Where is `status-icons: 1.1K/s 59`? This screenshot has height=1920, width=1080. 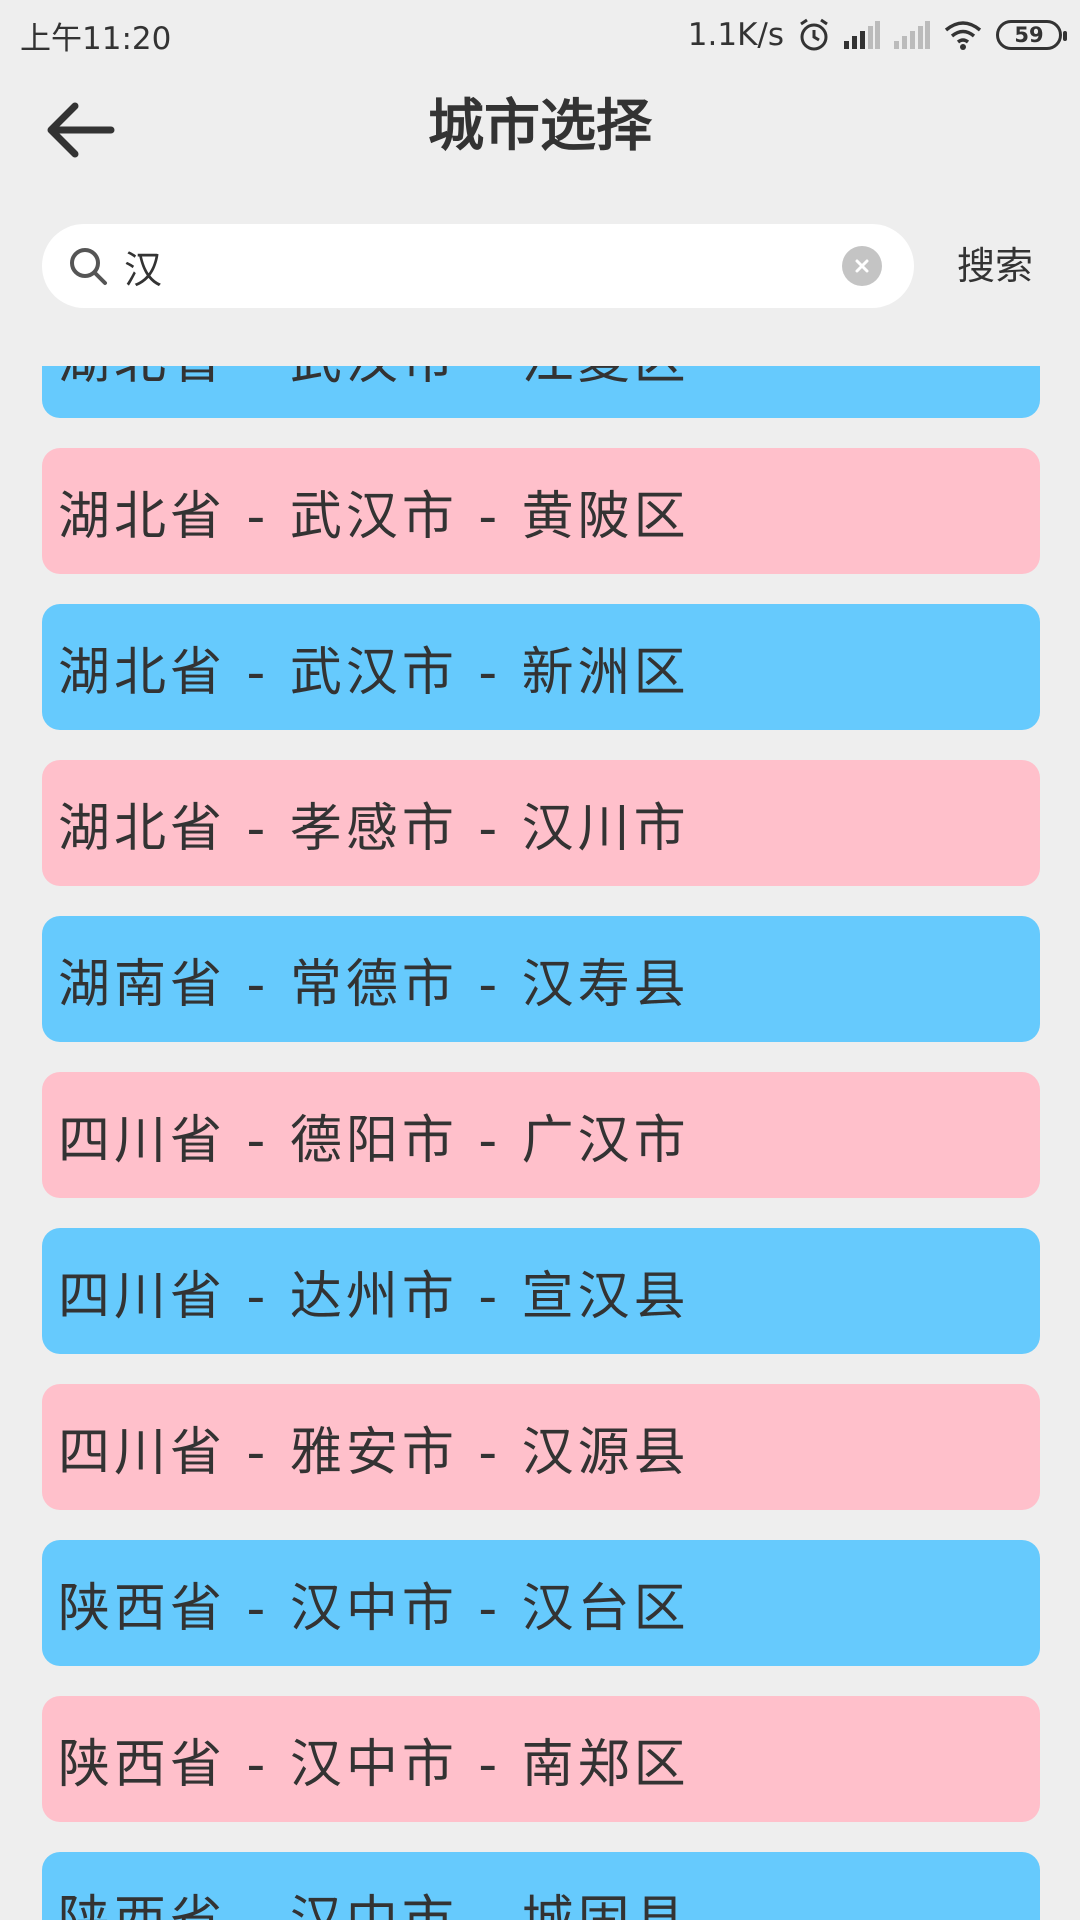 status-icons: 1.1K/s 59 is located at coordinates (877, 35).